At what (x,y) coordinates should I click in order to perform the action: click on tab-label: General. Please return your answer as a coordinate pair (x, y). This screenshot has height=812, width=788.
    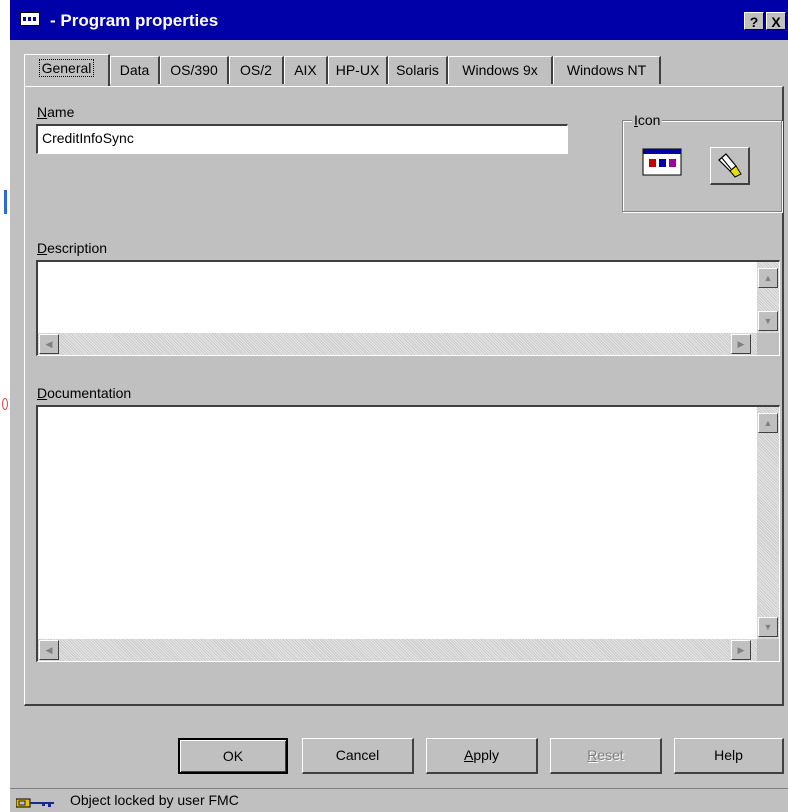
    Looking at the image, I should click on (66, 68).